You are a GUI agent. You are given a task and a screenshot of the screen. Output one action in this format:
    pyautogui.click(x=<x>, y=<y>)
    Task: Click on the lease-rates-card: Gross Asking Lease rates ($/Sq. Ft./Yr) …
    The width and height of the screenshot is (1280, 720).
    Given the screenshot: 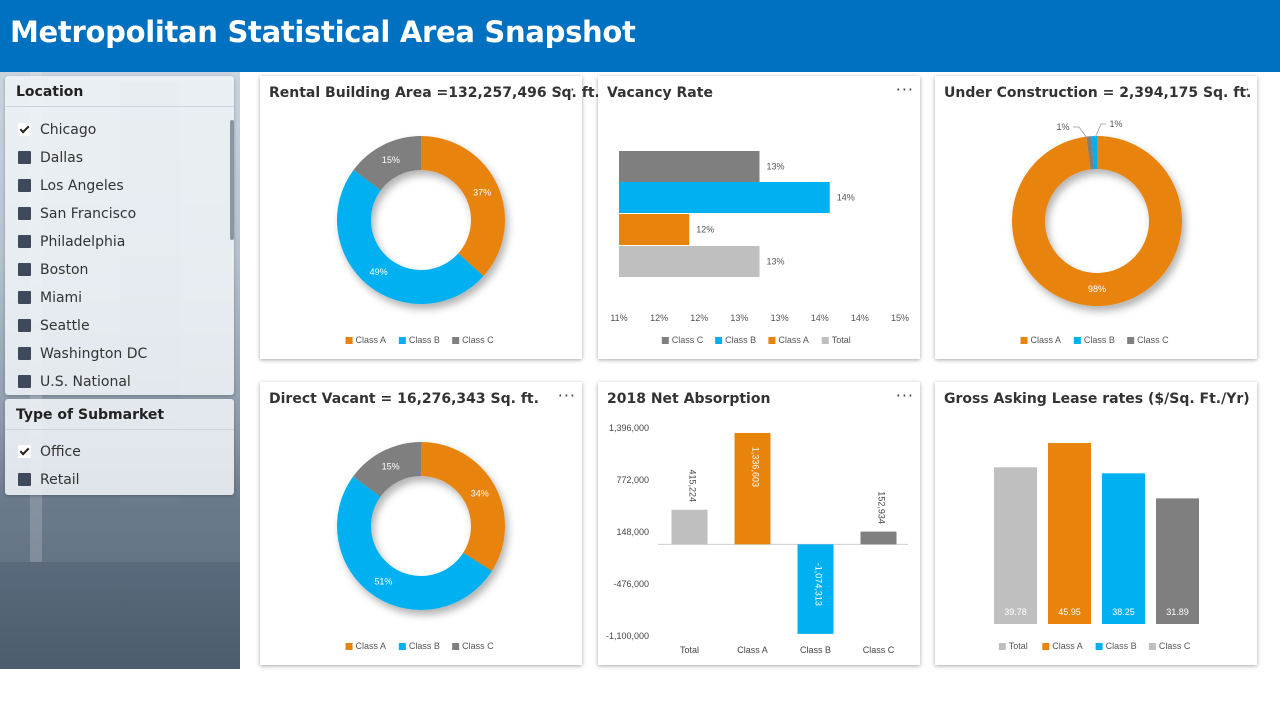 What is the action you would take?
    pyautogui.click(x=1096, y=523)
    